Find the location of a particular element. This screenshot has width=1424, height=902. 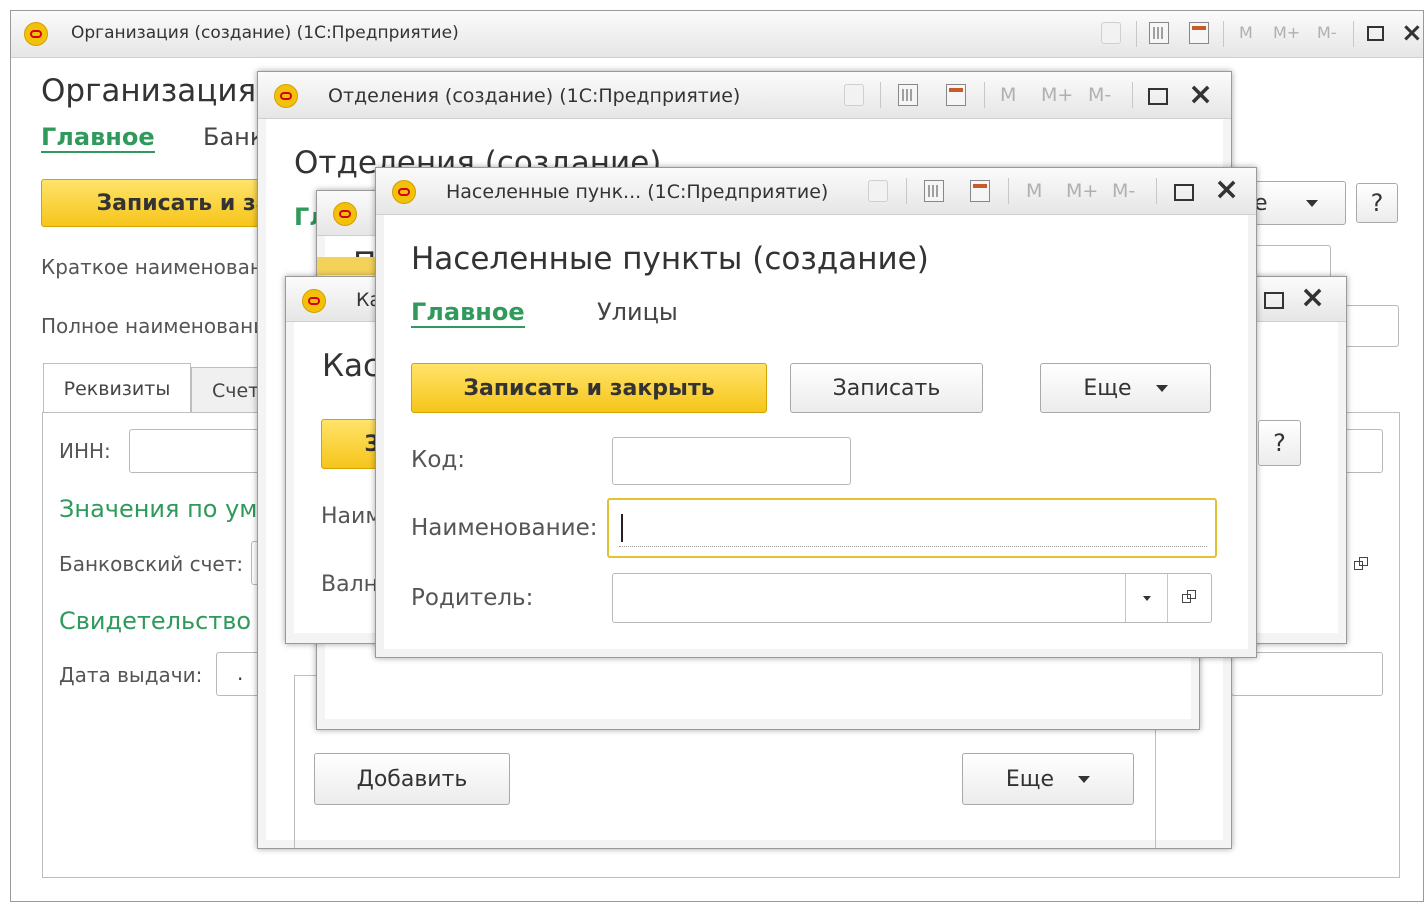

issue-date-value: . is located at coordinates (240, 673).